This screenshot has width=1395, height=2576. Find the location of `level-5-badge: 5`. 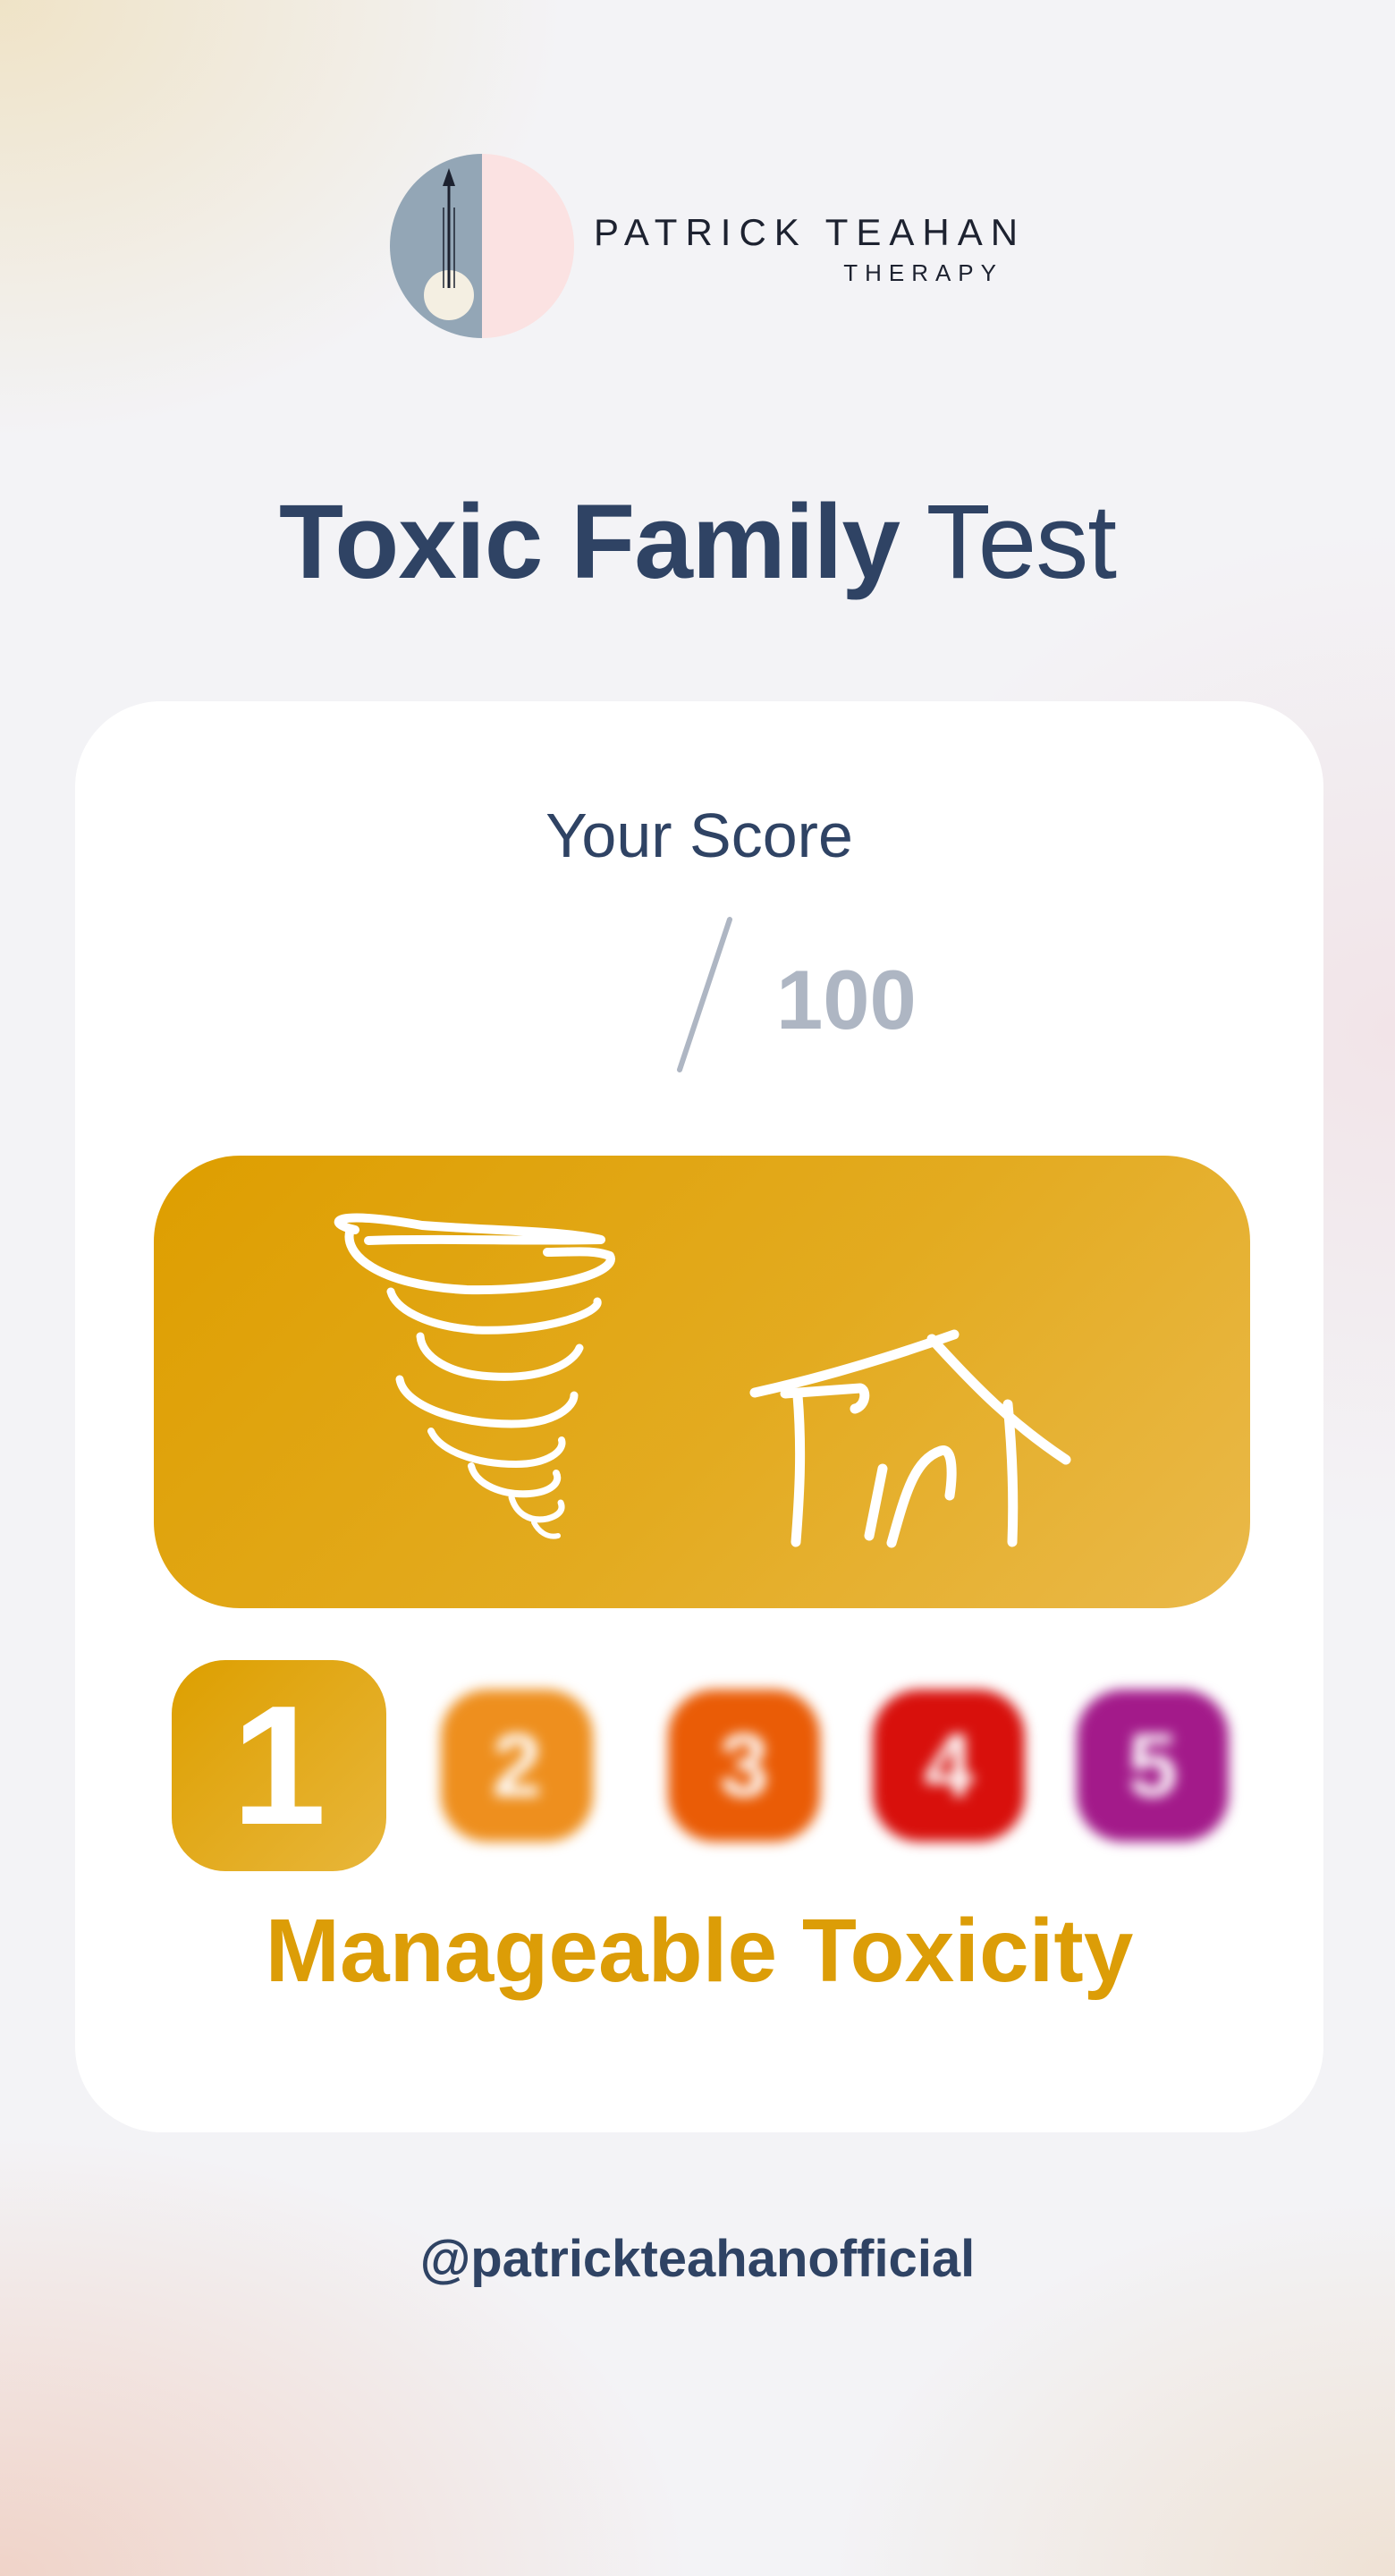

level-5-badge: 5 is located at coordinates (1153, 1766).